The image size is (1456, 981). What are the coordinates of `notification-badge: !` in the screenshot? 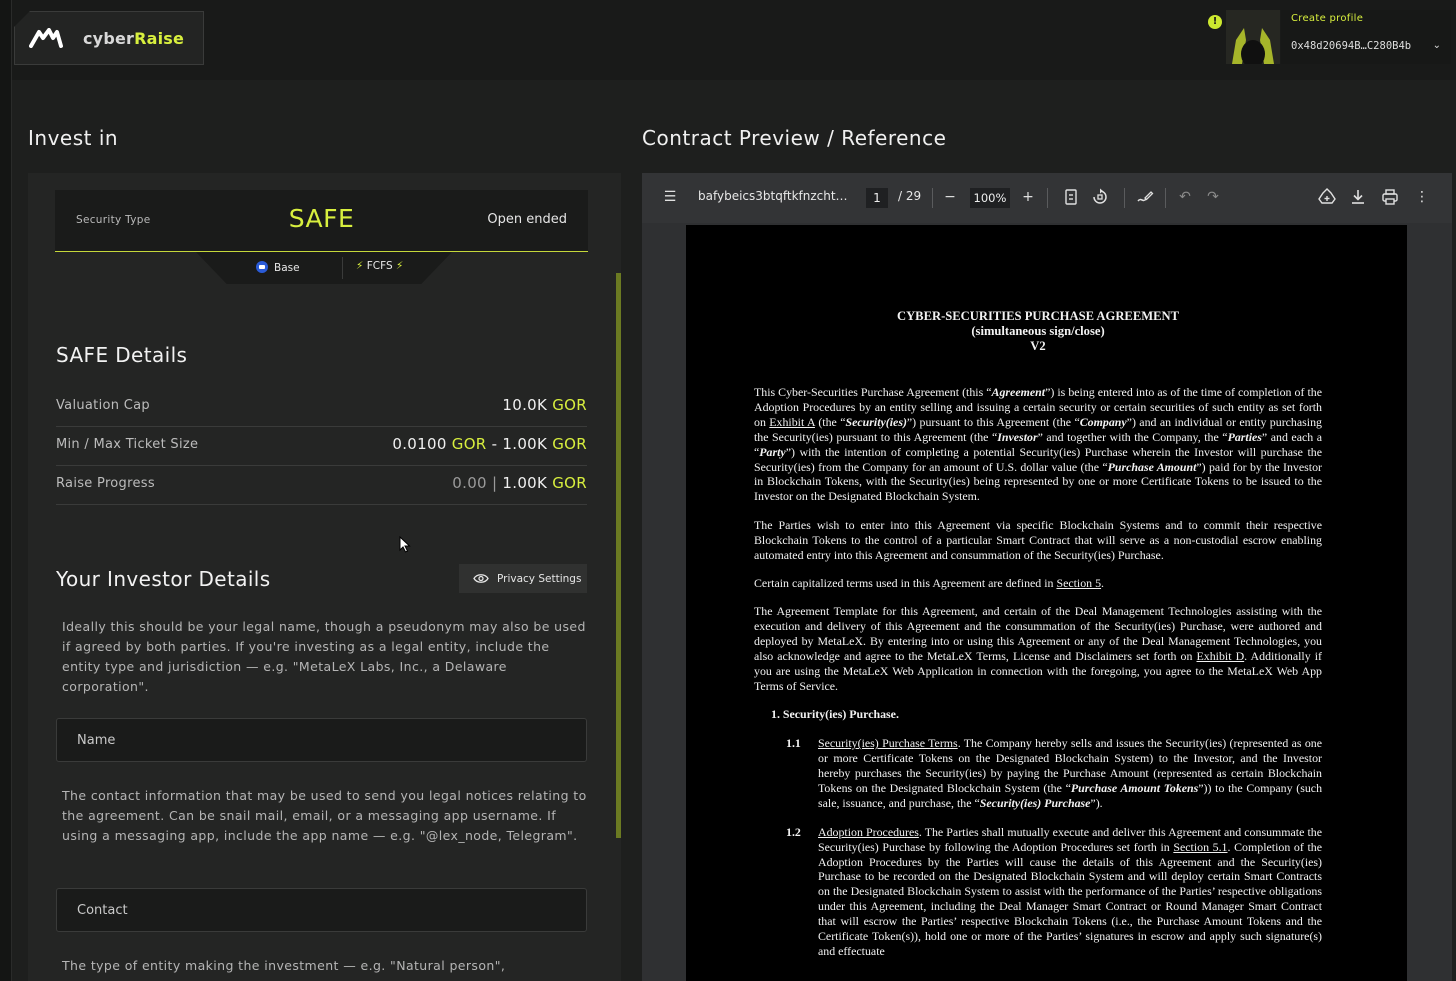 It's located at (1215, 22).